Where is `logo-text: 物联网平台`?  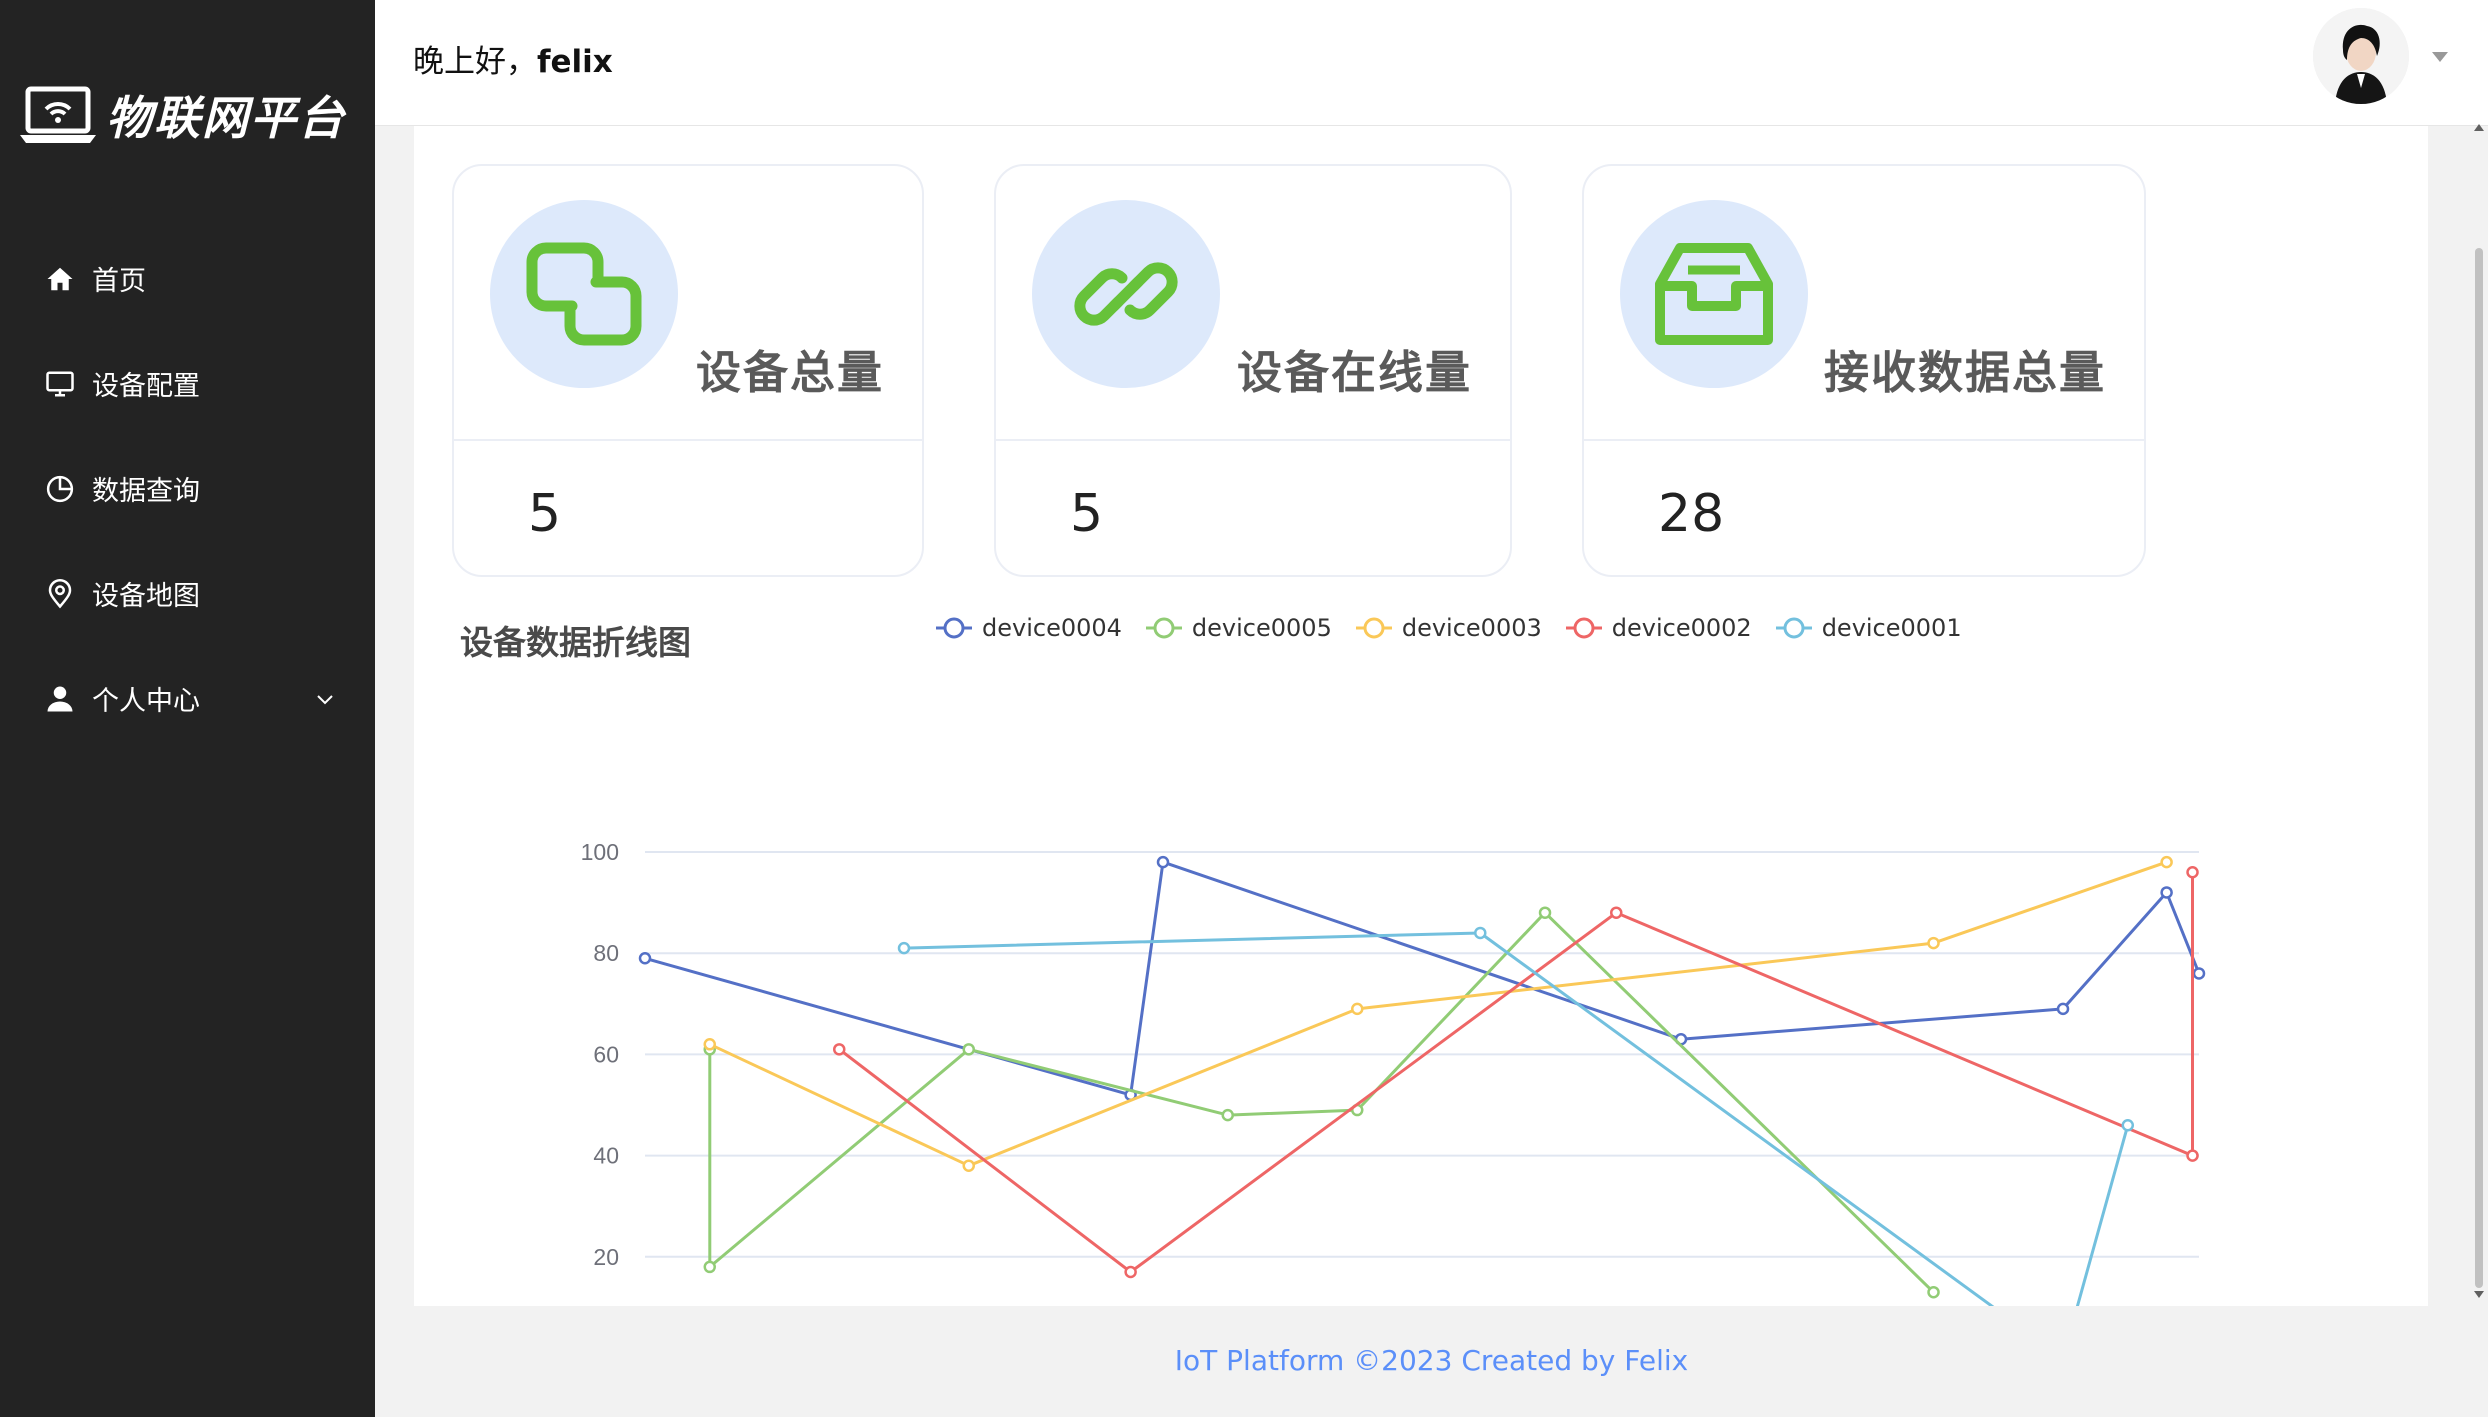
logo-text: 物联网平台 is located at coordinates (226, 118).